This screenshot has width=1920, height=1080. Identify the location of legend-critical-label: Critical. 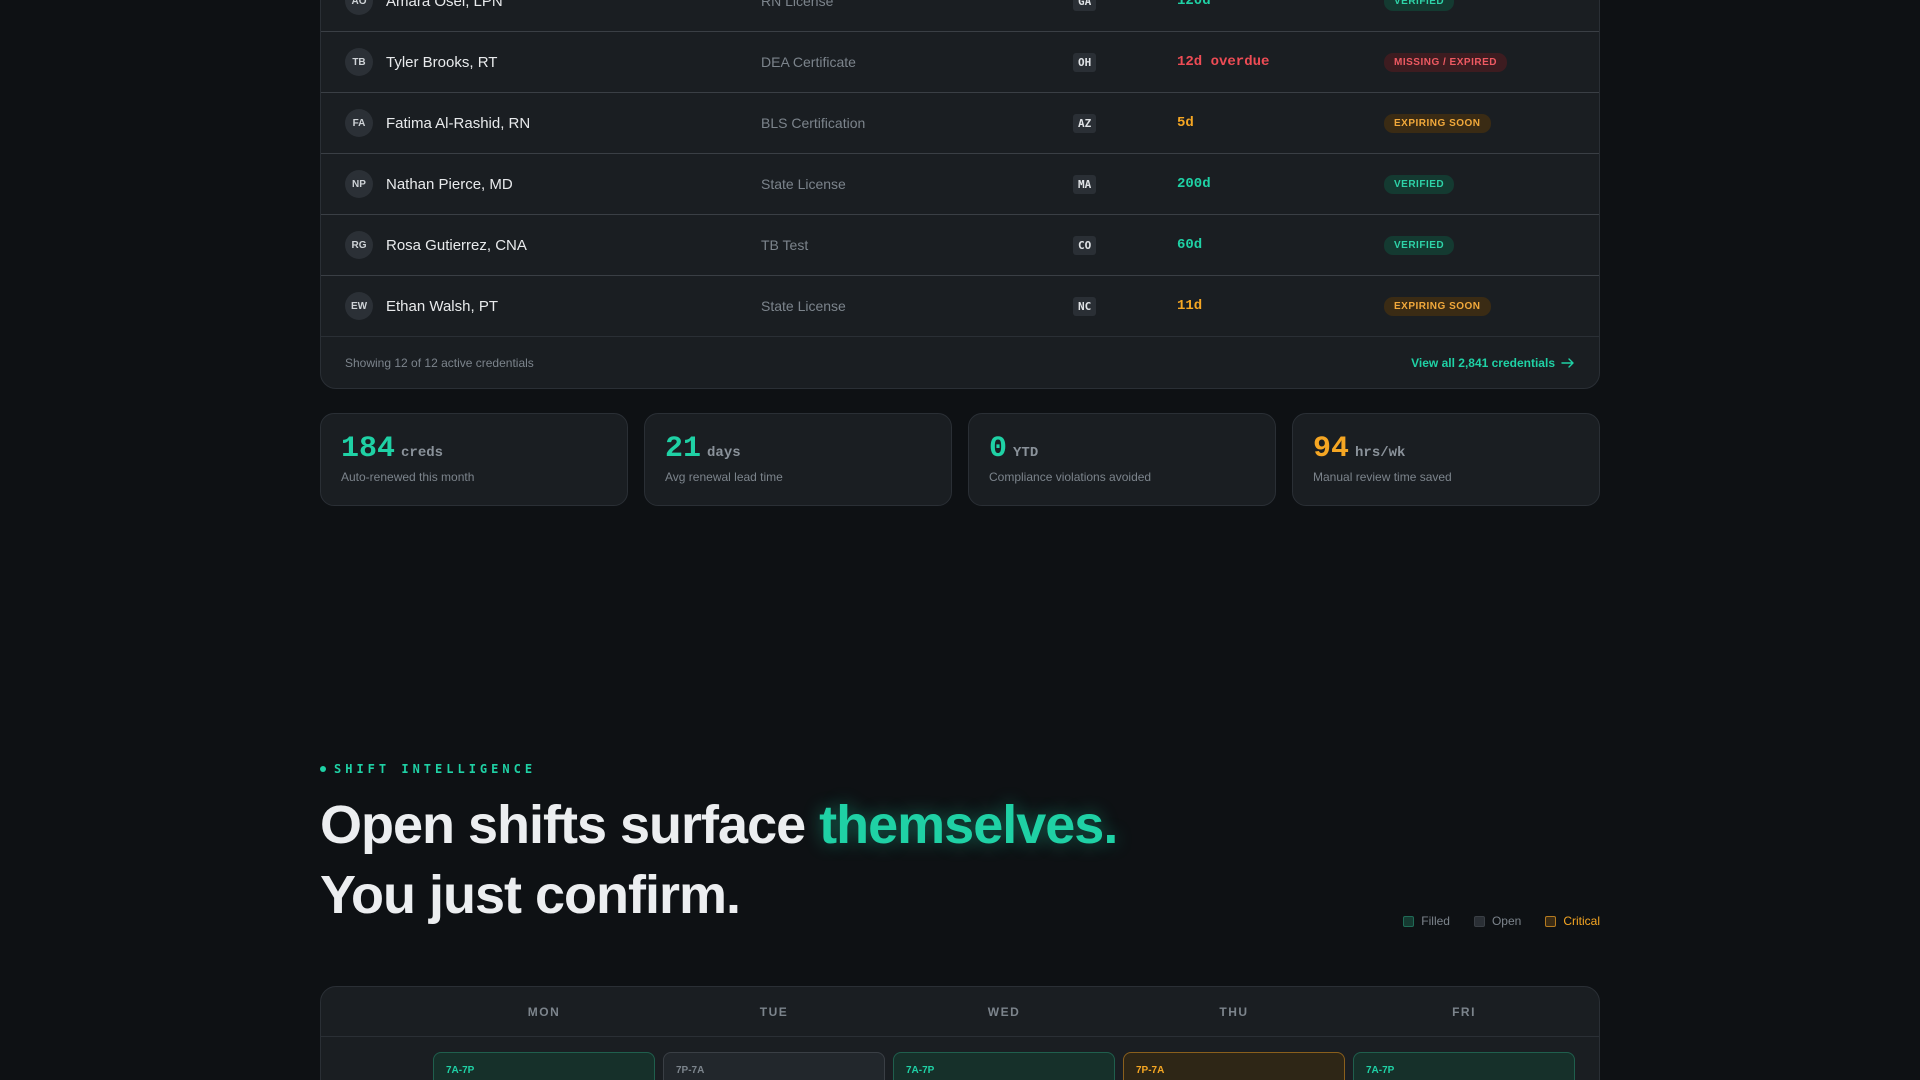
(1581, 921).